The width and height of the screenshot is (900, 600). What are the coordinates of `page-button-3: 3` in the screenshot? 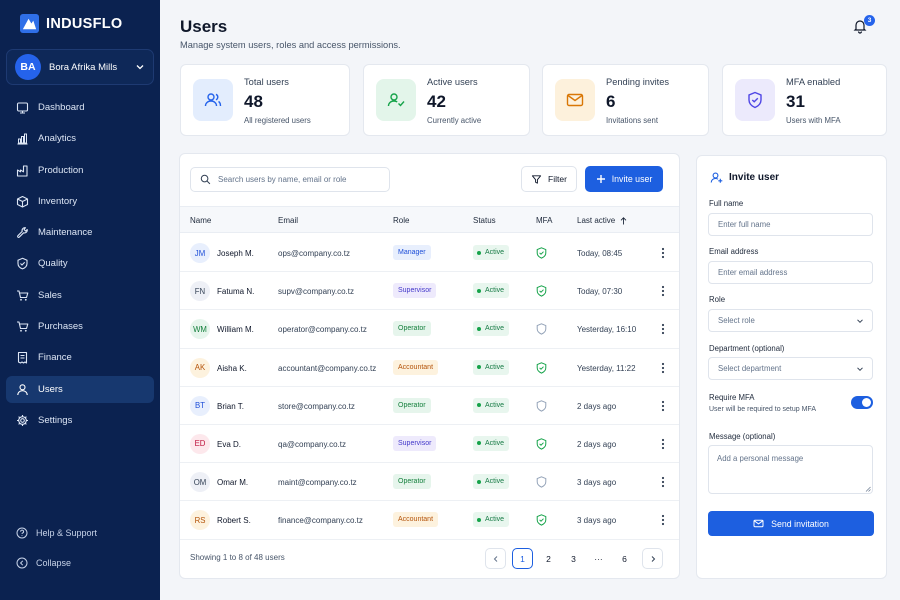 It's located at (573, 558).